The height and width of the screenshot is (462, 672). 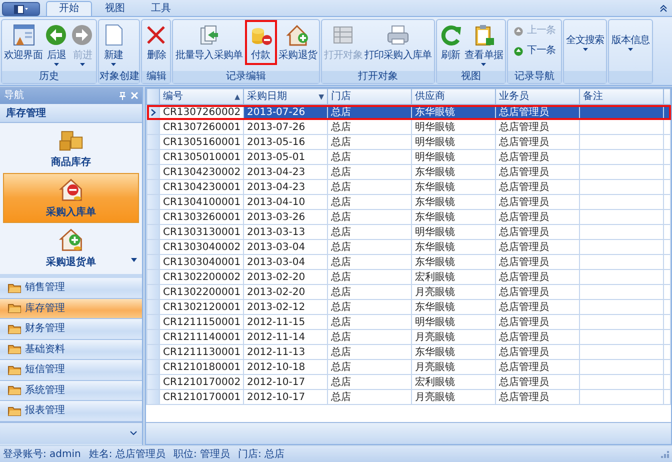 I want to click on table-row: CR1303040001 2013-03-04 总店 东华眼镜 总店管理员, so click(x=408, y=262).